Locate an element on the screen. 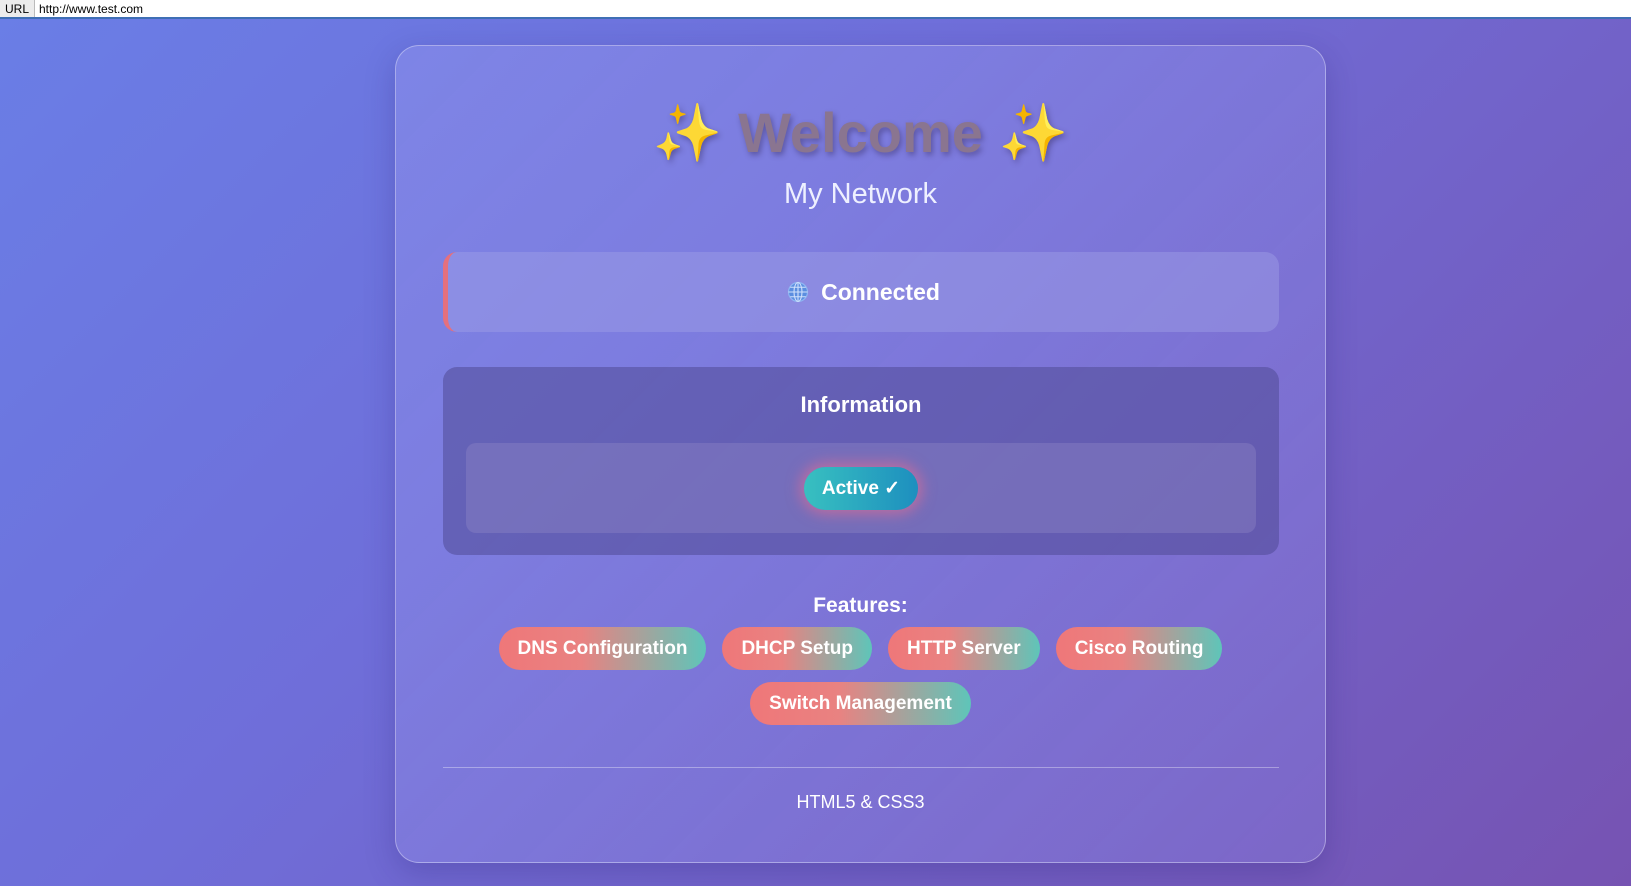 The image size is (1631, 886). url-label: URL is located at coordinates (17, 8).